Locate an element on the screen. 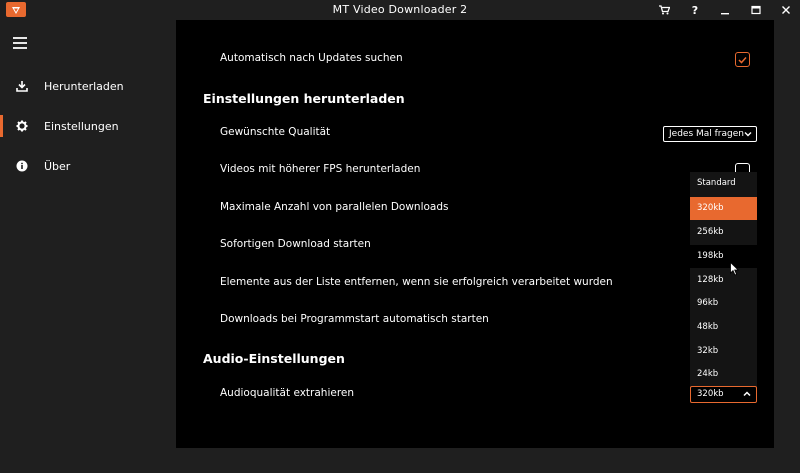 The width and height of the screenshot is (800, 473). sidebar-item-label: Einstellungen is located at coordinates (81, 126).